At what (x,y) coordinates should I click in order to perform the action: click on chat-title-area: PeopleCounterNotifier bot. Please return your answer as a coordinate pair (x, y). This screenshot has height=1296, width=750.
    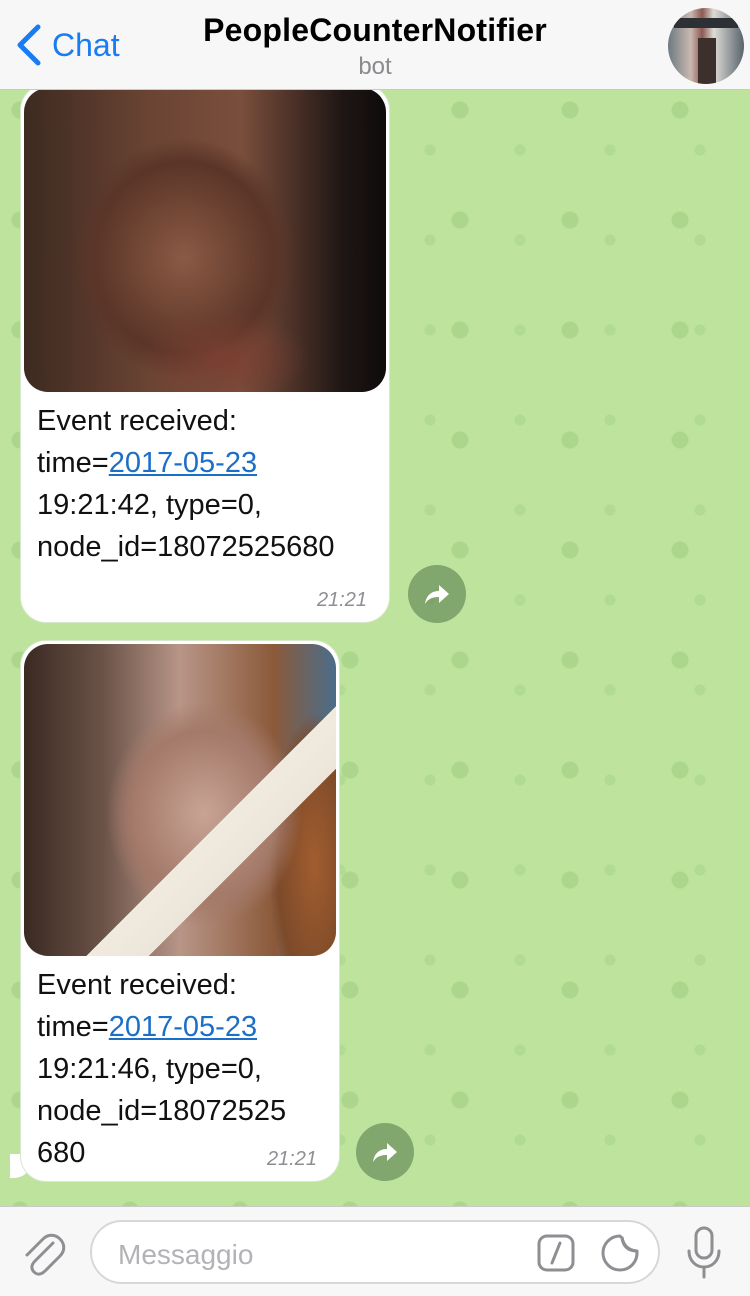
    Looking at the image, I should click on (375, 46).